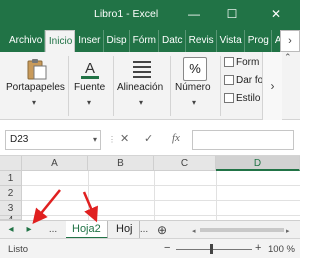 Image resolution: width=320 pixels, height=258 pixels. I want to click on group-portapapeles: Portapapeles ▾, so click(36, 86).